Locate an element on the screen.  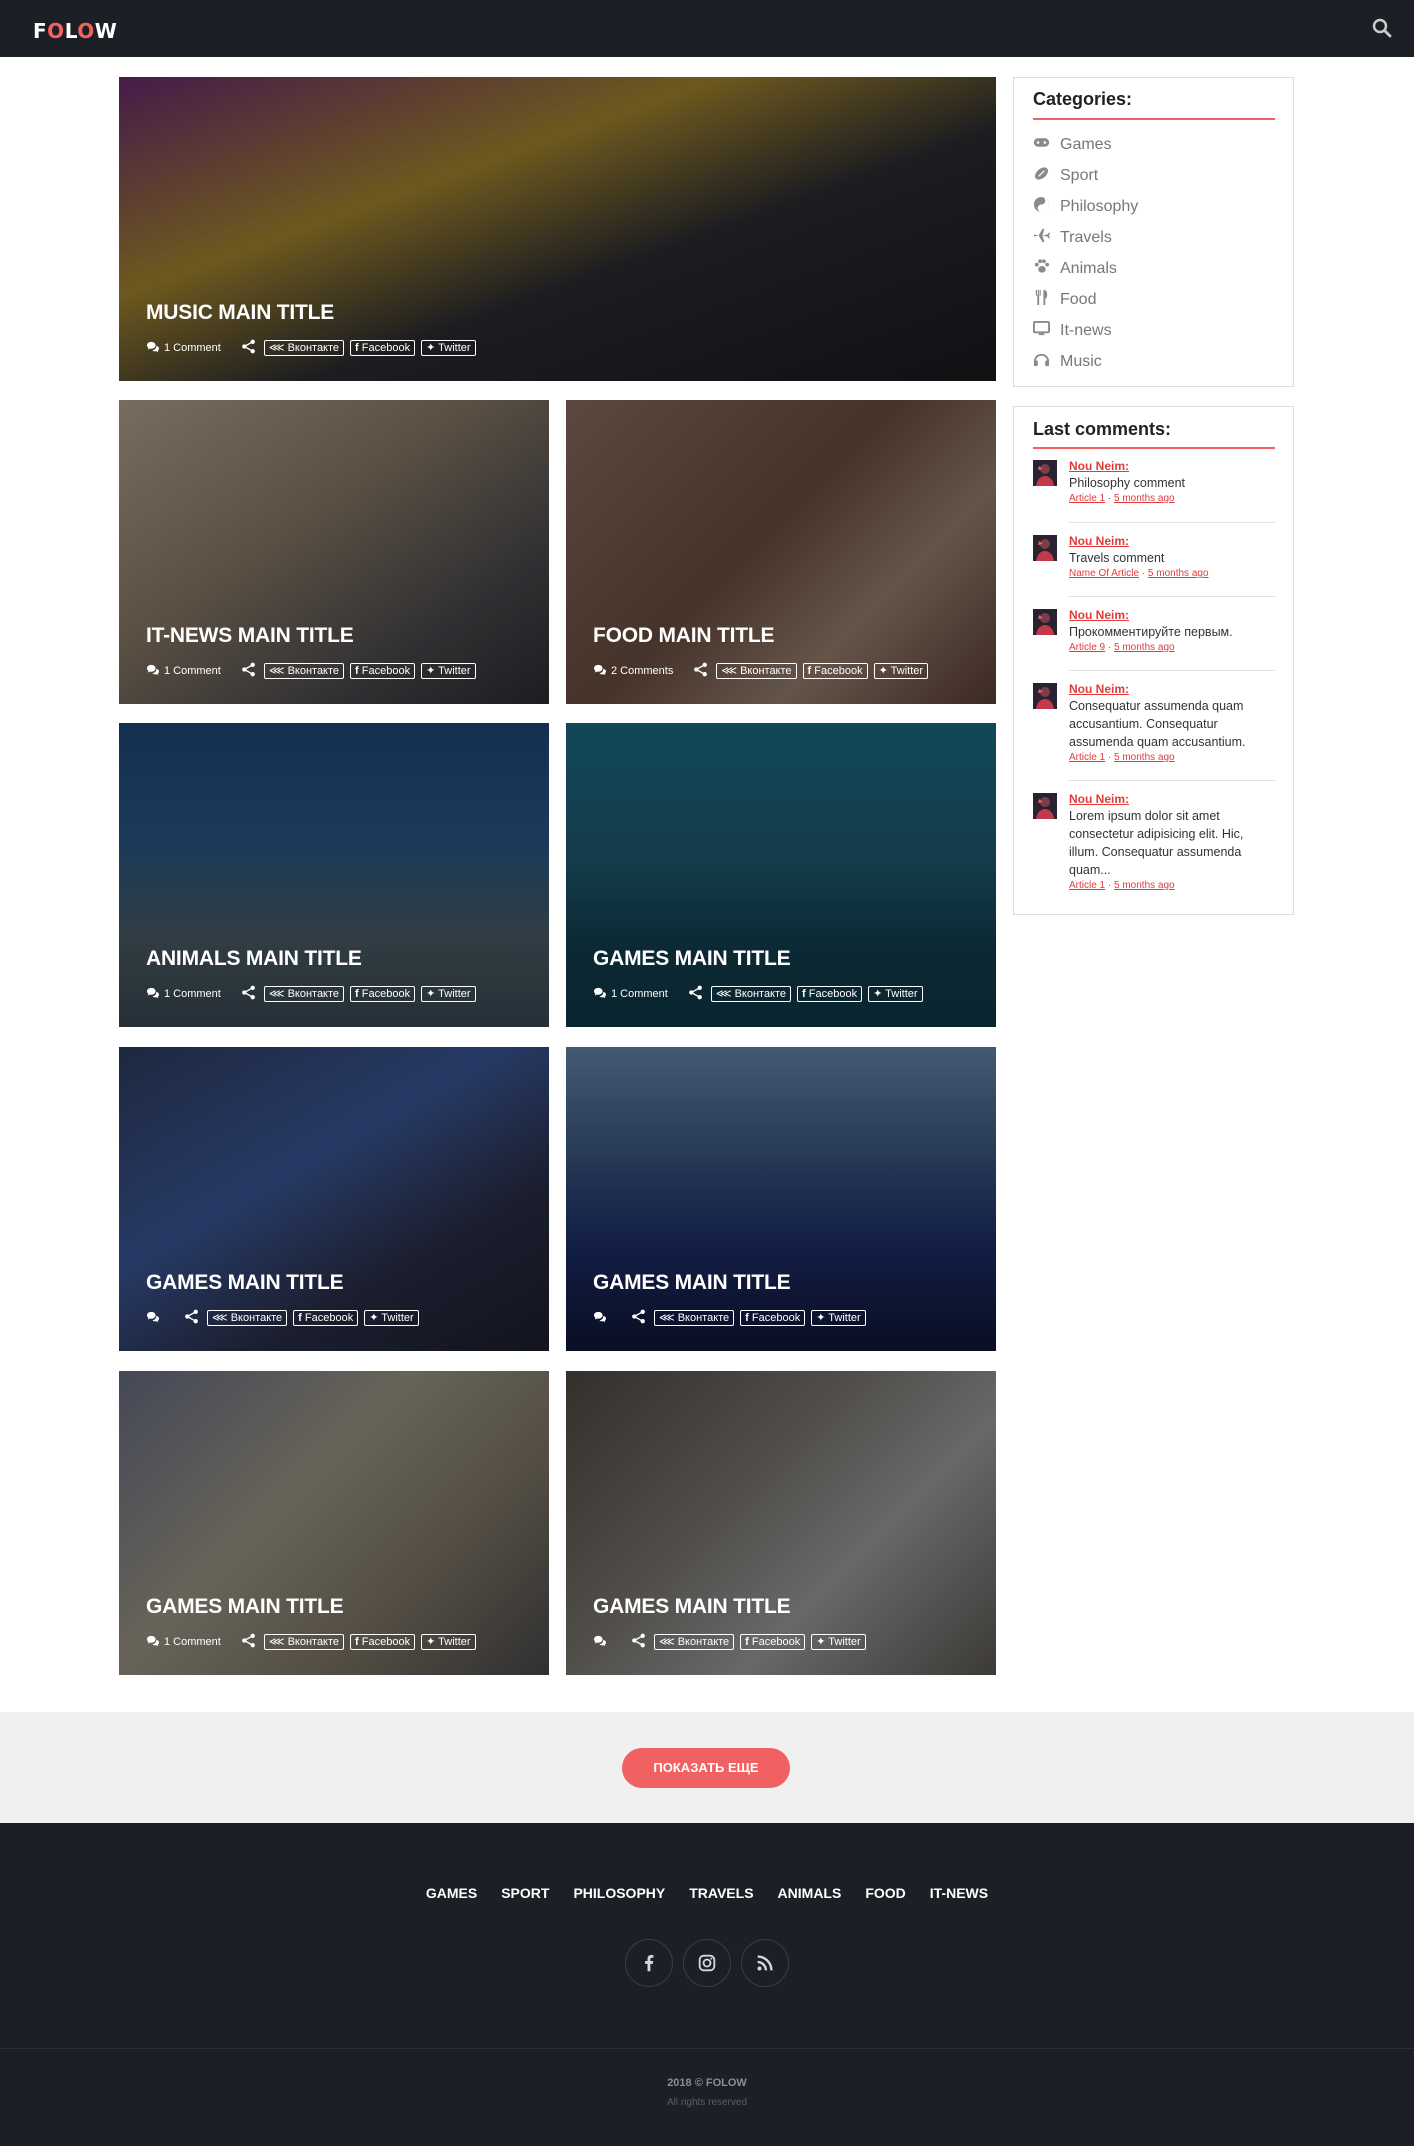
footer-nav-link: SPORT is located at coordinates (525, 1893).